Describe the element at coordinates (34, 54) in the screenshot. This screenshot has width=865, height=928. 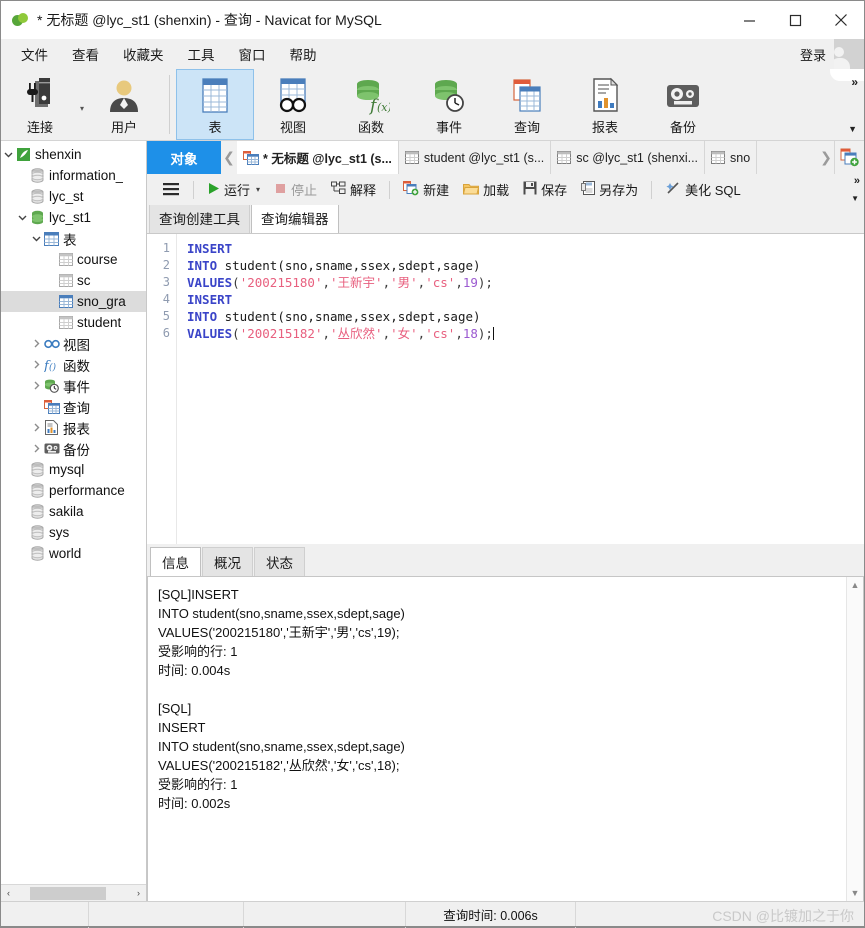
I see `menu-item-file: 文件` at that location.